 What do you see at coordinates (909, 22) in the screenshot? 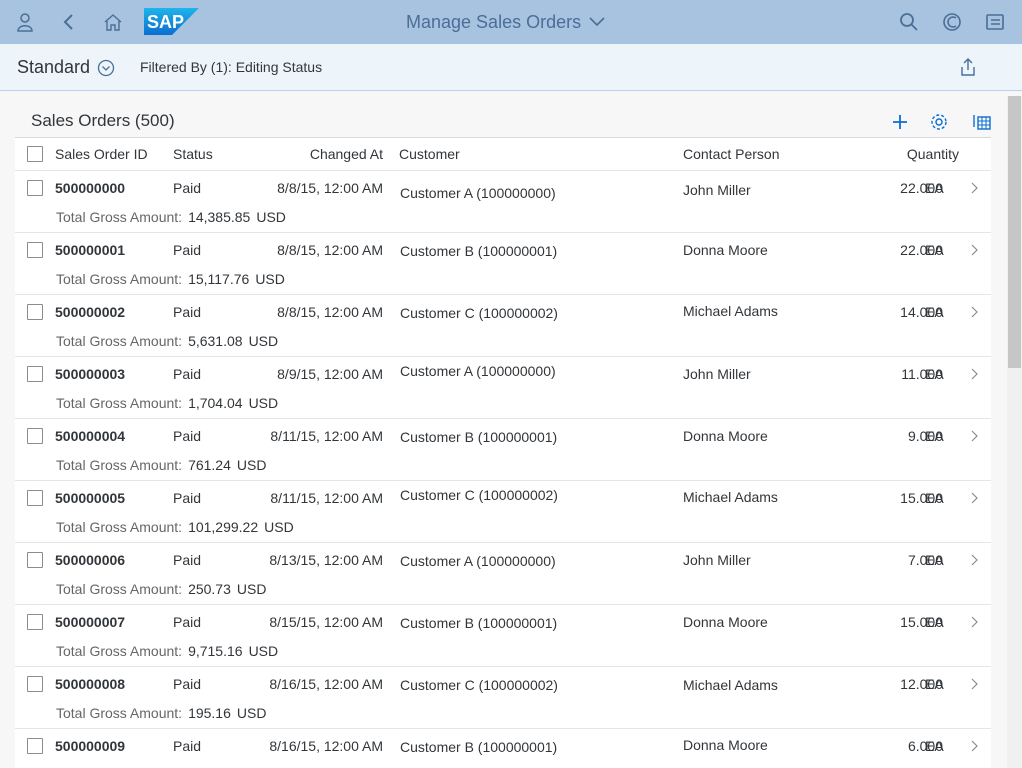
I see `search-icon` at bounding box center [909, 22].